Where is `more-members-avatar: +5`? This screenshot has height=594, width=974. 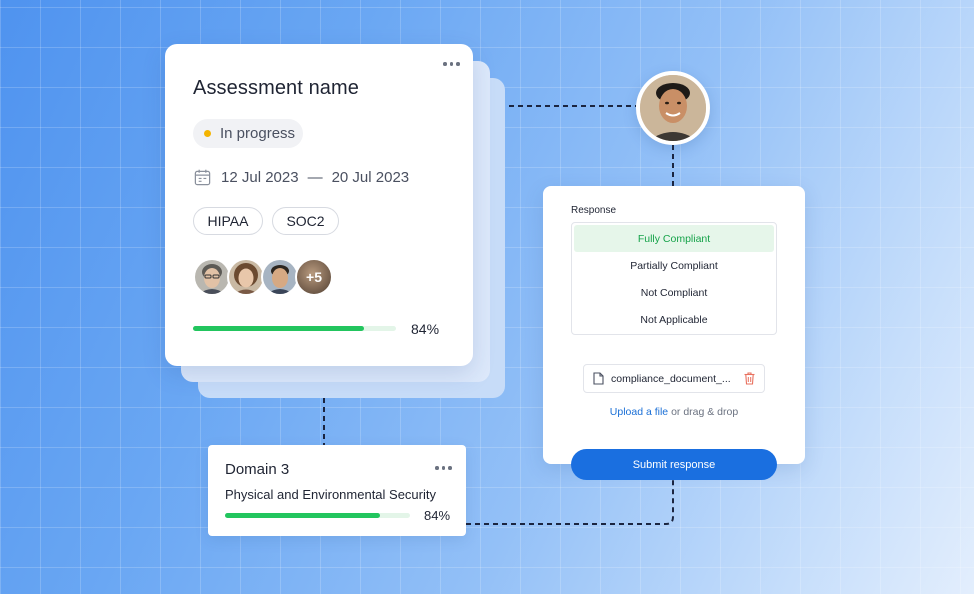
more-members-avatar: +5 is located at coordinates (314, 277).